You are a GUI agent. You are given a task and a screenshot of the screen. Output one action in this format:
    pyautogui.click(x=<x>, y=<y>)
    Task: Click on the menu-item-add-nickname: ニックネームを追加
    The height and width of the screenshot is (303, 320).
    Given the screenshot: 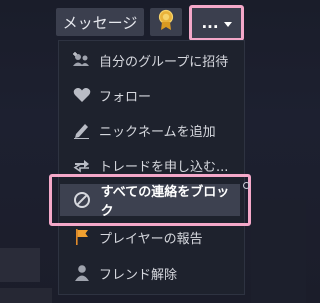 What is the action you would take?
    pyautogui.click(x=151, y=130)
    